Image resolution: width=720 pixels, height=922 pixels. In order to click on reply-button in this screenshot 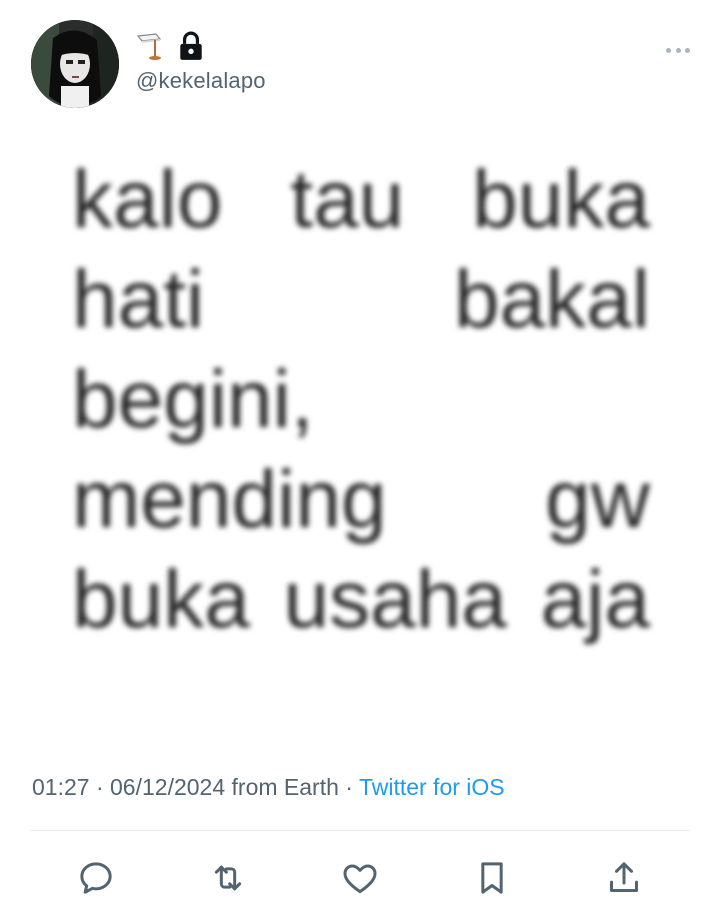, I will do `click(96, 878)`.